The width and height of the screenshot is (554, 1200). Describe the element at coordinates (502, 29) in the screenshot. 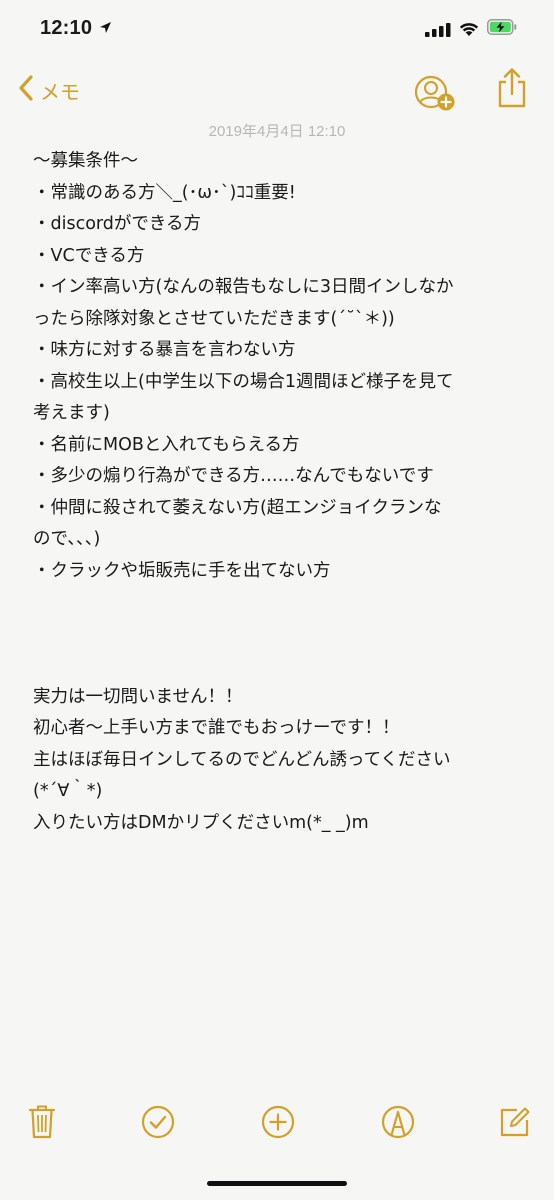

I see `battery-charging-icon` at that location.